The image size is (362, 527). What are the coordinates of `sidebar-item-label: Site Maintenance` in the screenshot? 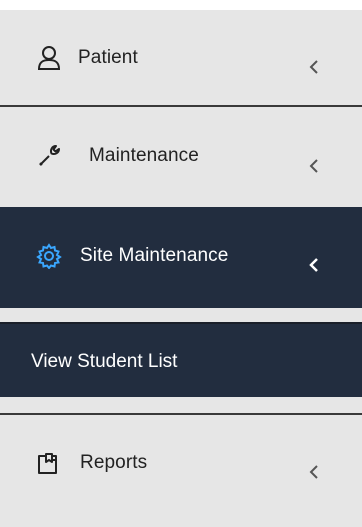 It's located at (154, 255).